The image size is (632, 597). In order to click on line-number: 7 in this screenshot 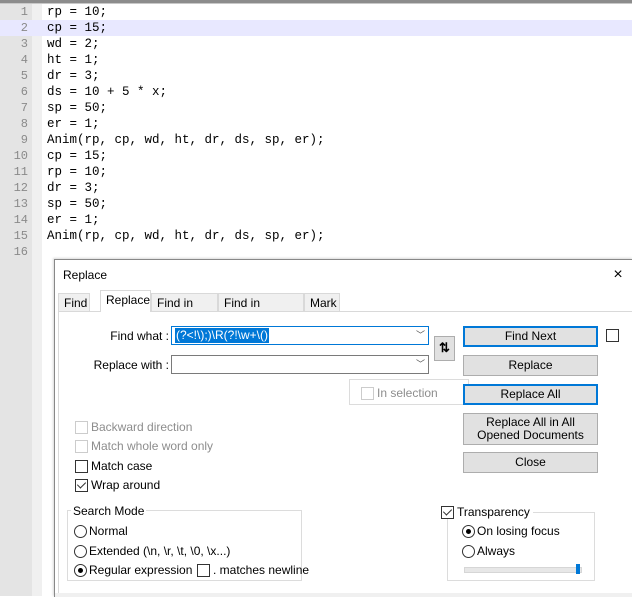, I will do `click(24, 108)`.